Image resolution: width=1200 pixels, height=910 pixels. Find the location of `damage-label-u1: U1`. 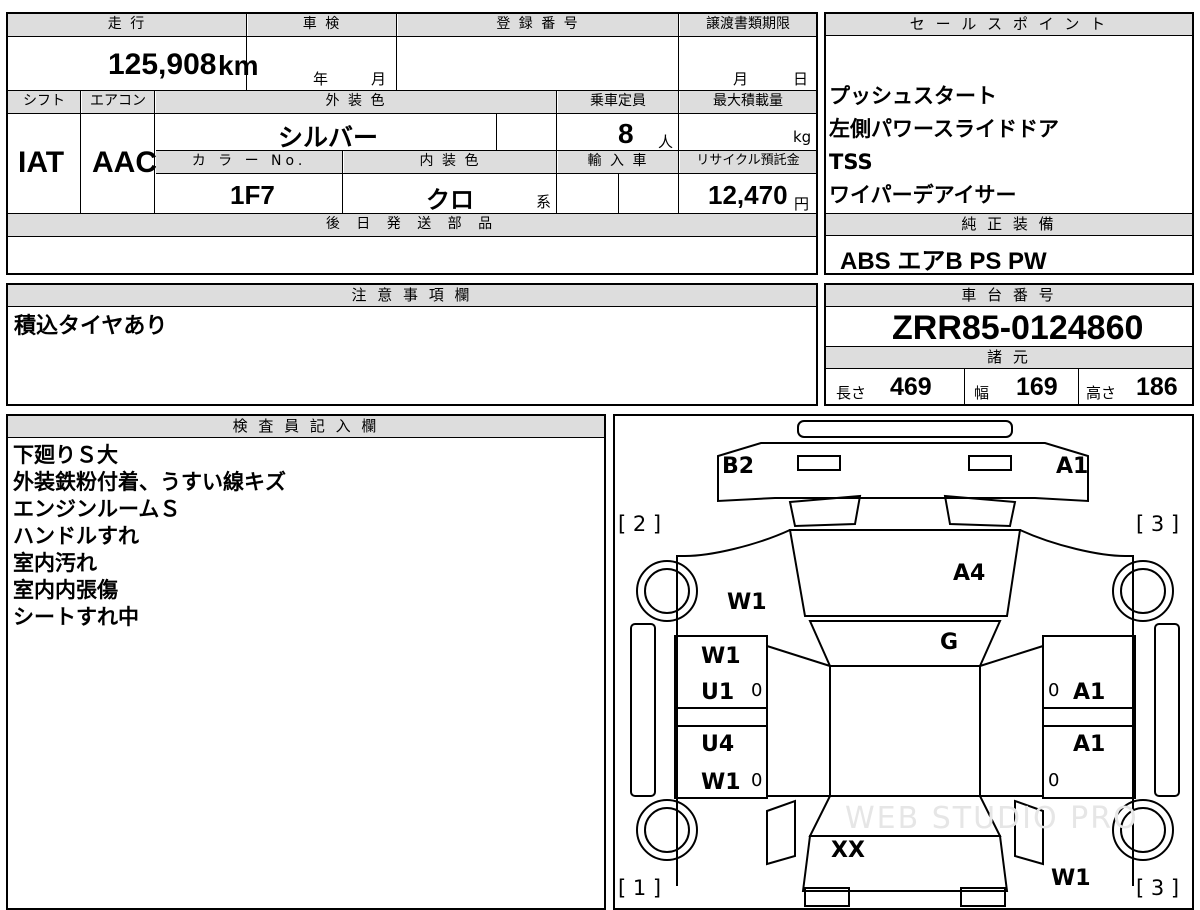

damage-label-u1: U1 is located at coordinates (718, 692).